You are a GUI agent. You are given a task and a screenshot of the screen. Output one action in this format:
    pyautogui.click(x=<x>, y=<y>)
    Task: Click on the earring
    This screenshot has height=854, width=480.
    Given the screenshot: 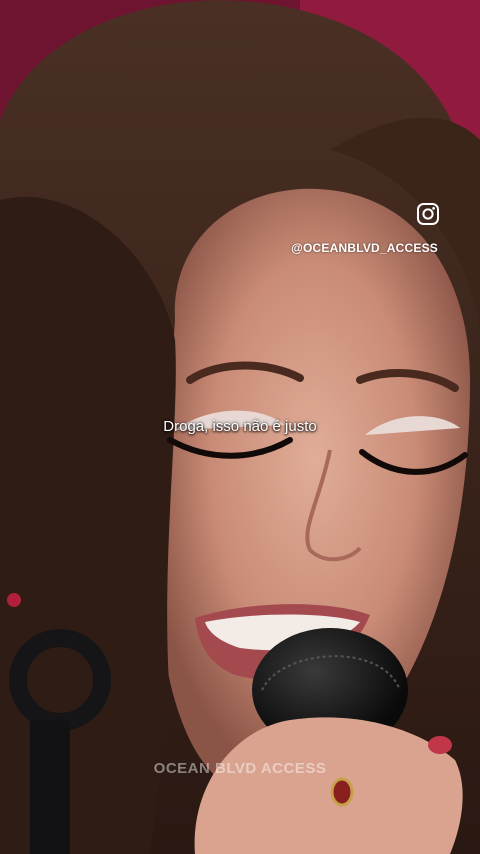 What is the action you would take?
    pyautogui.click(x=14, y=600)
    